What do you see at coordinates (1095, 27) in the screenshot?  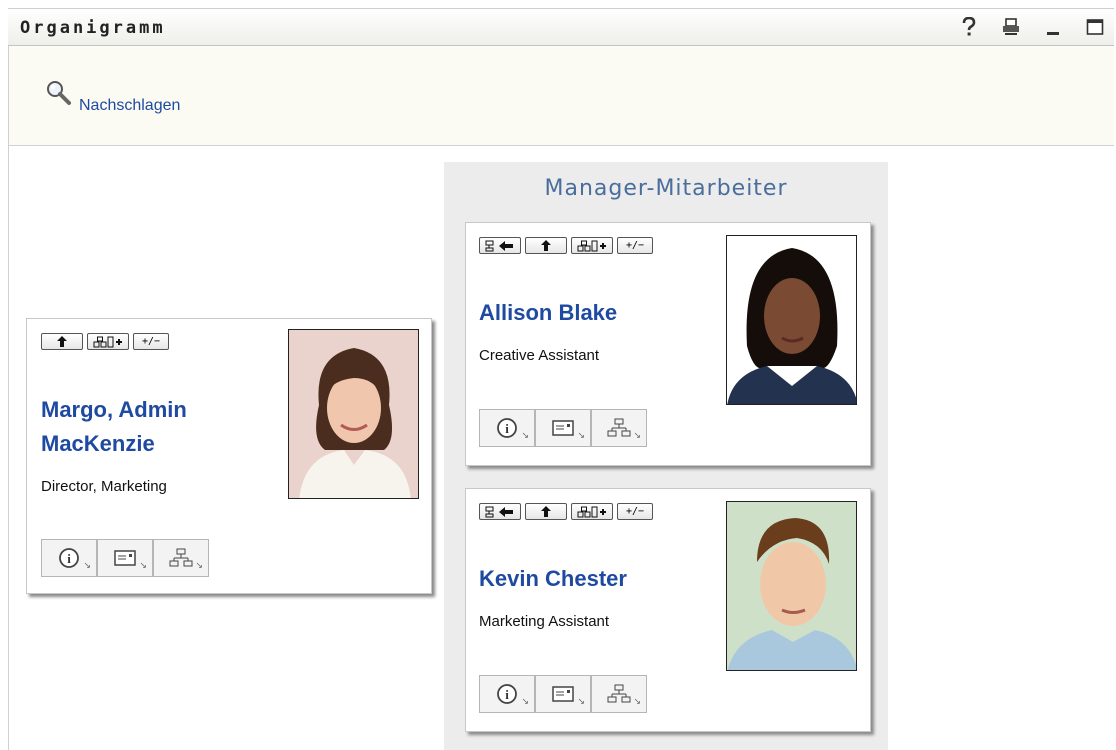 I see `maximize-icon` at bounding box center [1095, 27].